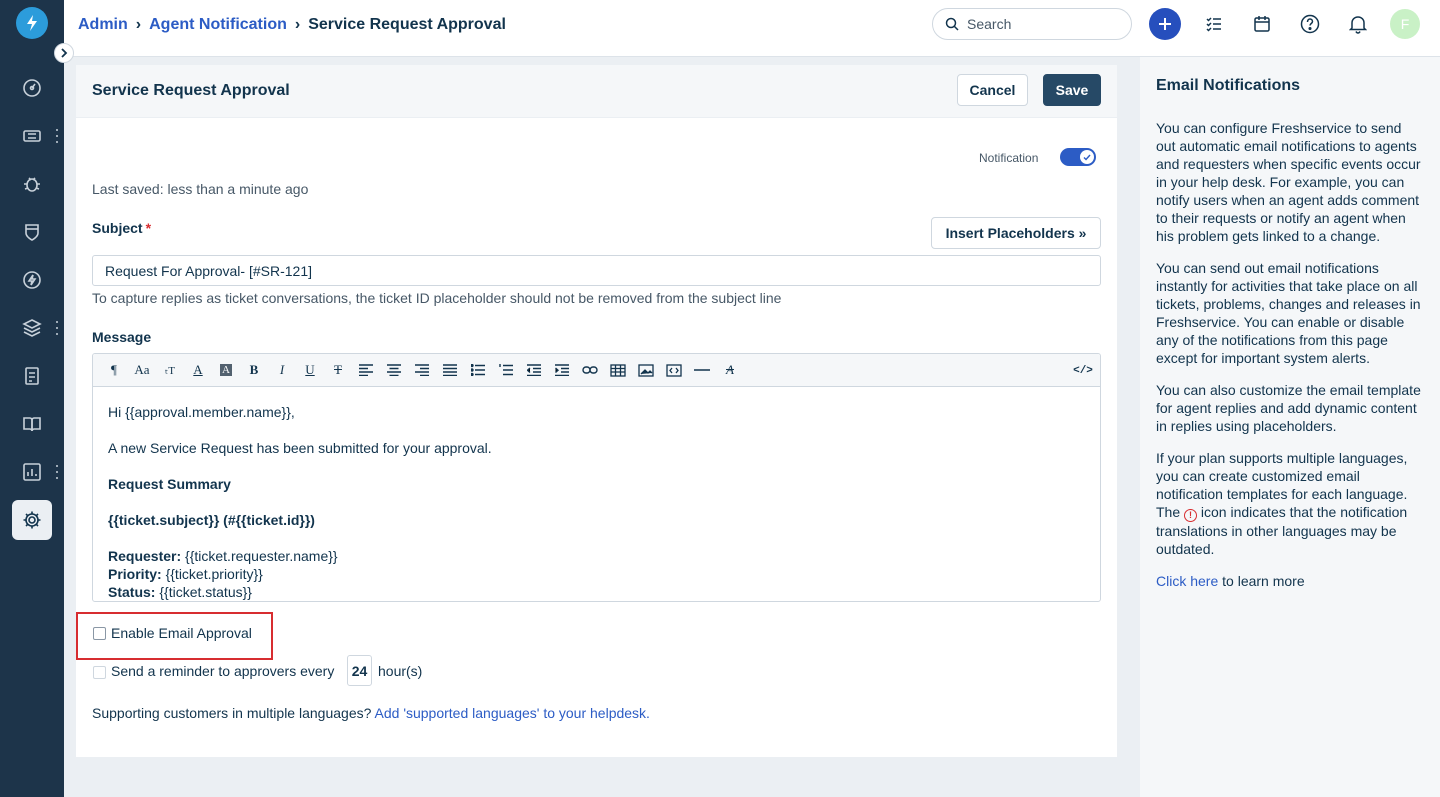 Image resolution: width=1440 pixels, height=797 pixels. Describe the element at coordinates (596, 91) in the screenshot. I see `card-header: Service Request Approval Cancel Save` at that location.